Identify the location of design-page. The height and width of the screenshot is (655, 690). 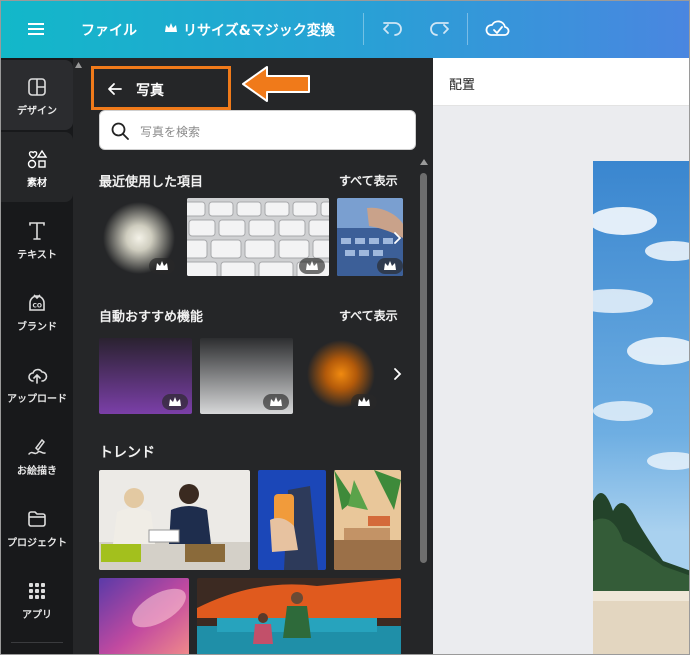
(641, 407).